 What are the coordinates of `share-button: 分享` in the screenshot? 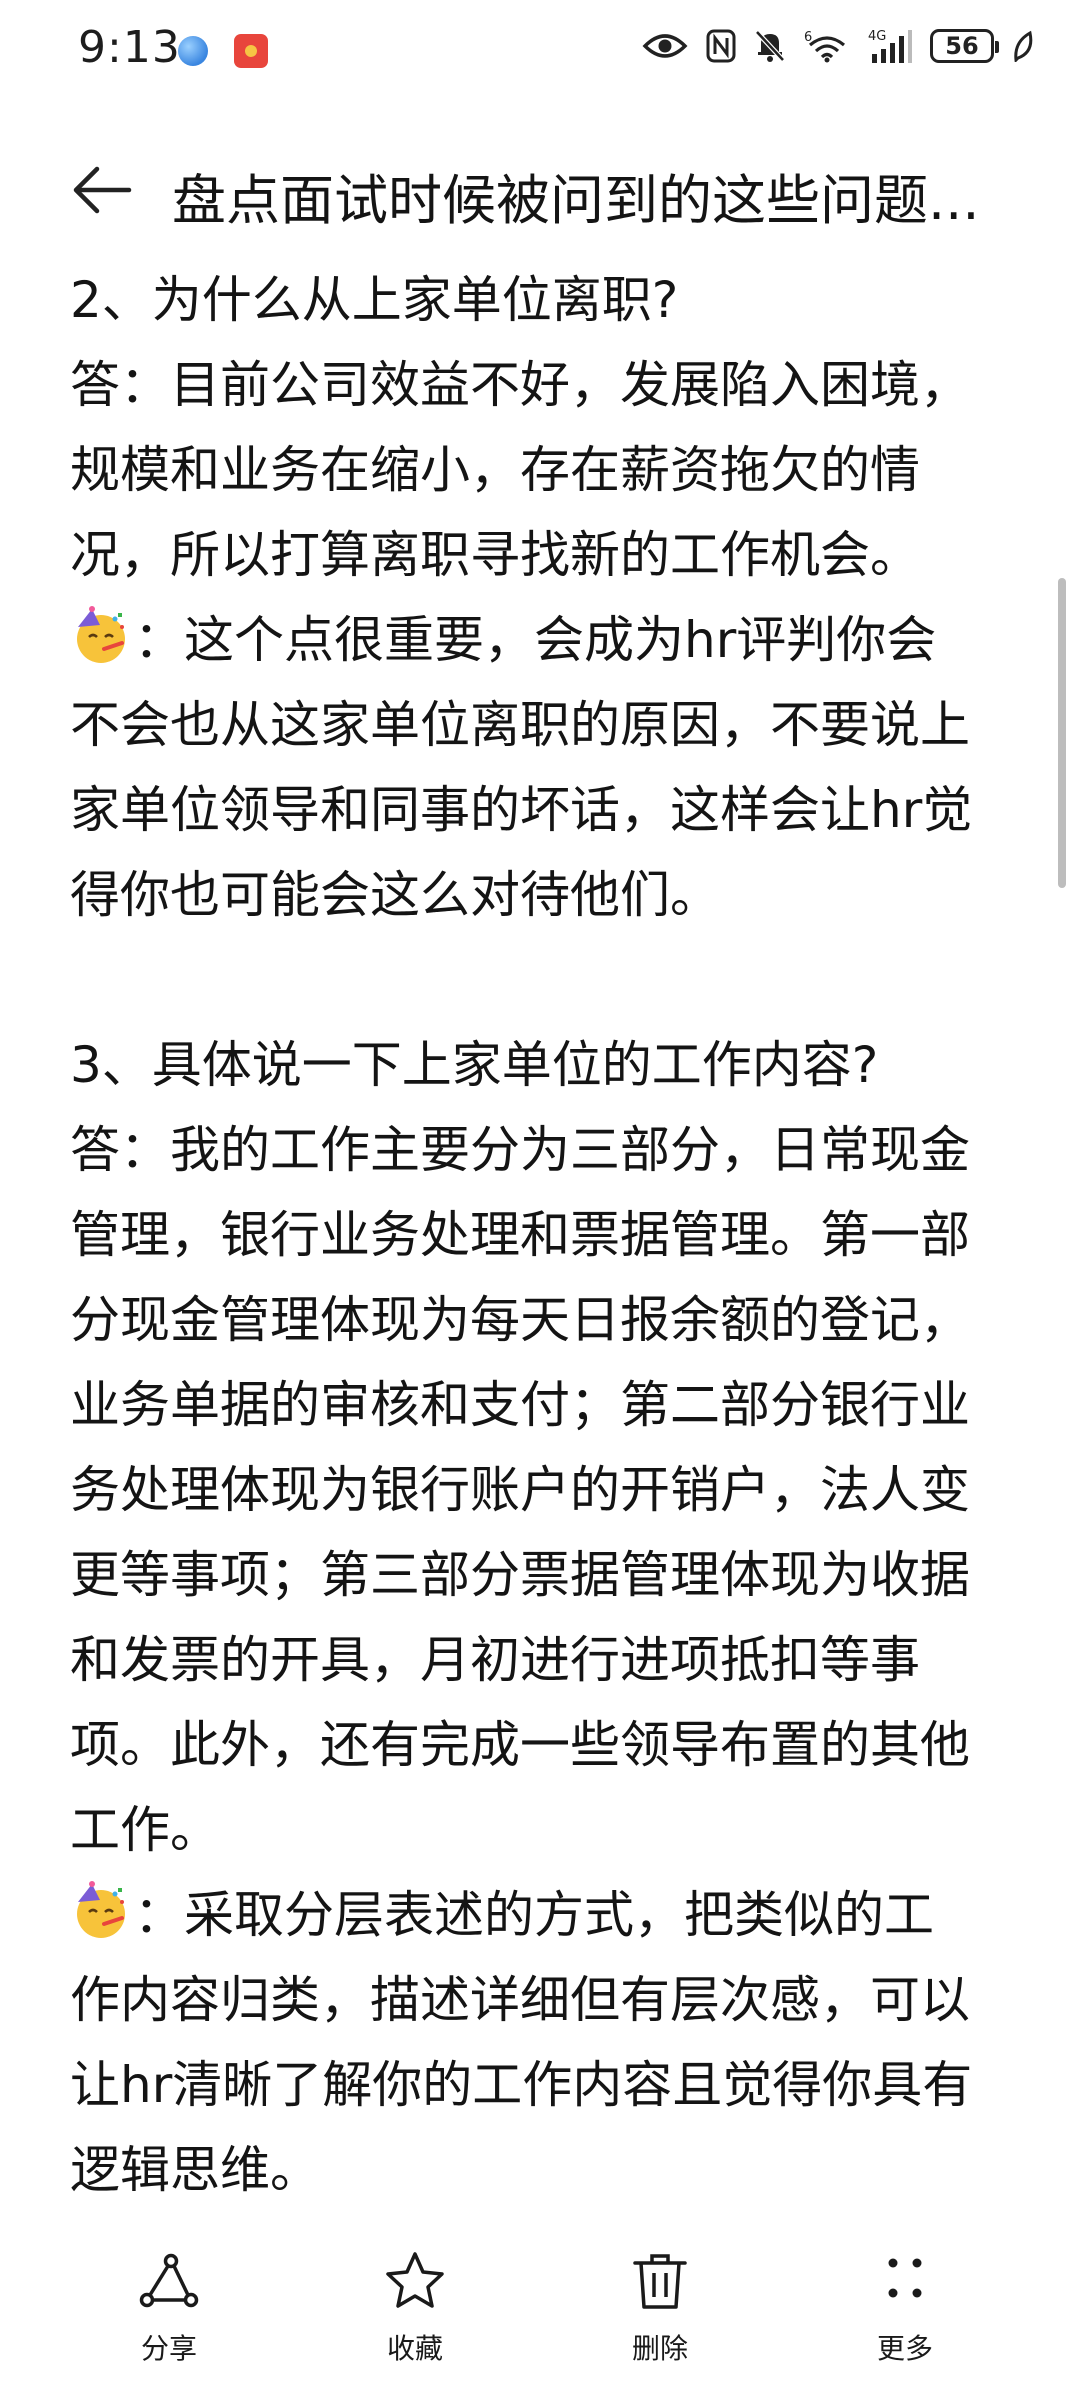 It's located at (169, 2308).